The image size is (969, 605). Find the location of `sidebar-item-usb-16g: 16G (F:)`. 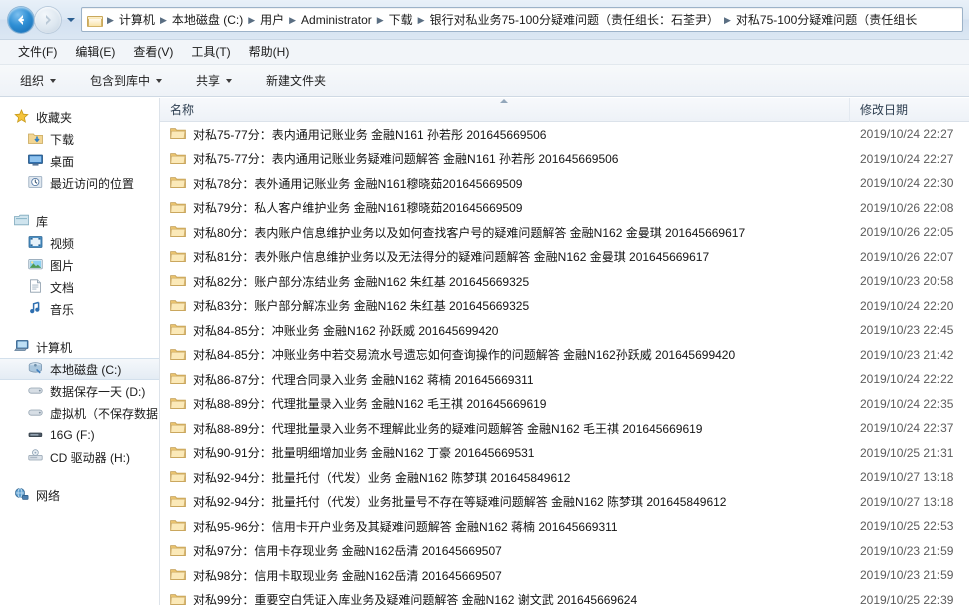

sidebar-item-usb-16g: 16G (F:) is located at coordinates (79, 435).